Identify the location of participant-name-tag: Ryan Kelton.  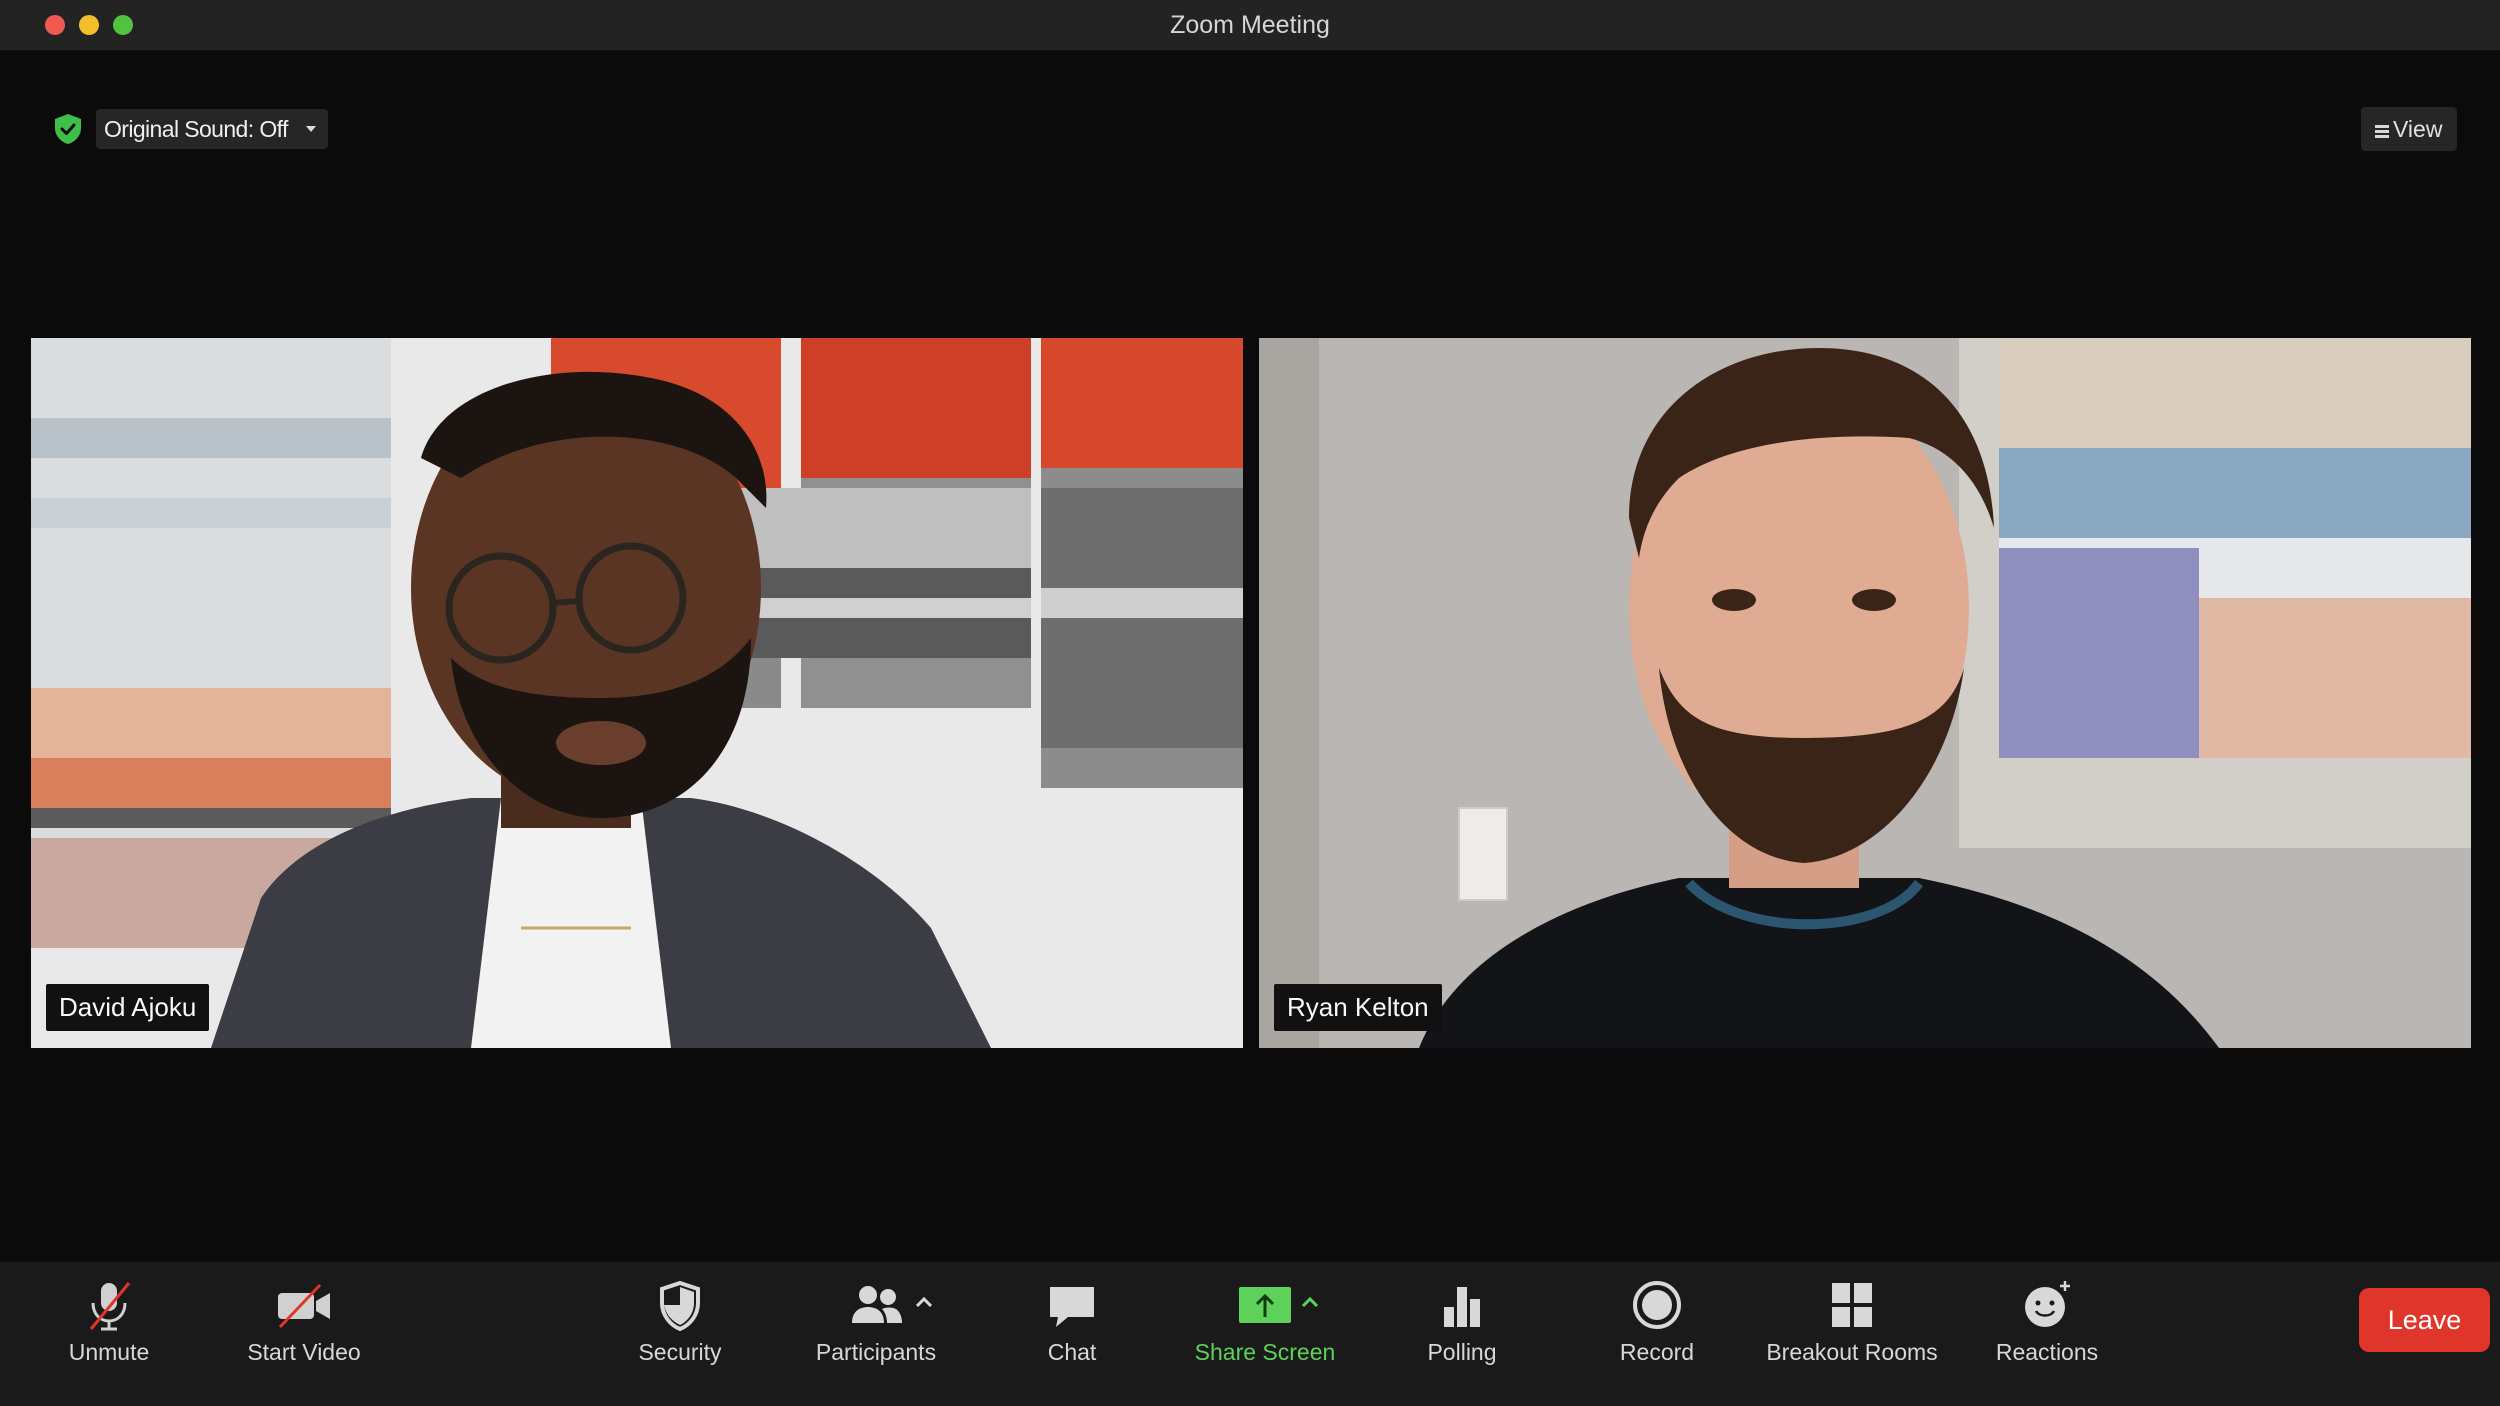
(1358, 1007).